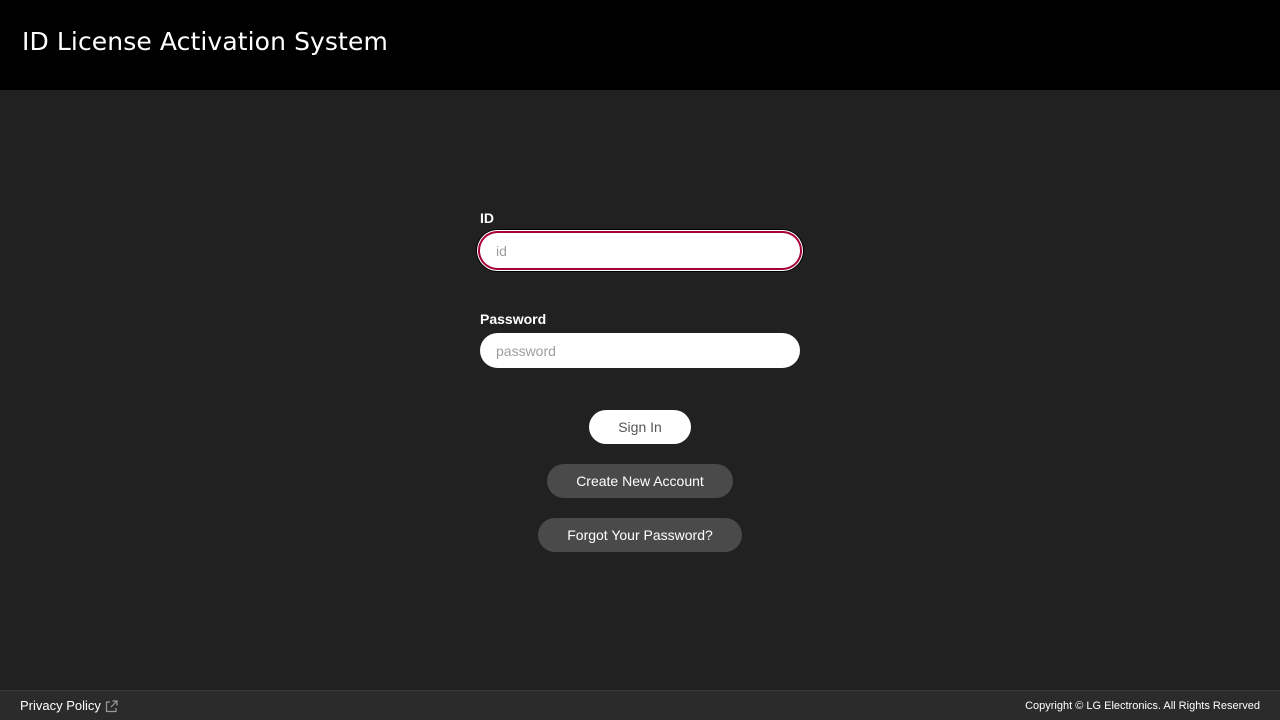  I want to click on password-label: Password, so click(513, 319).